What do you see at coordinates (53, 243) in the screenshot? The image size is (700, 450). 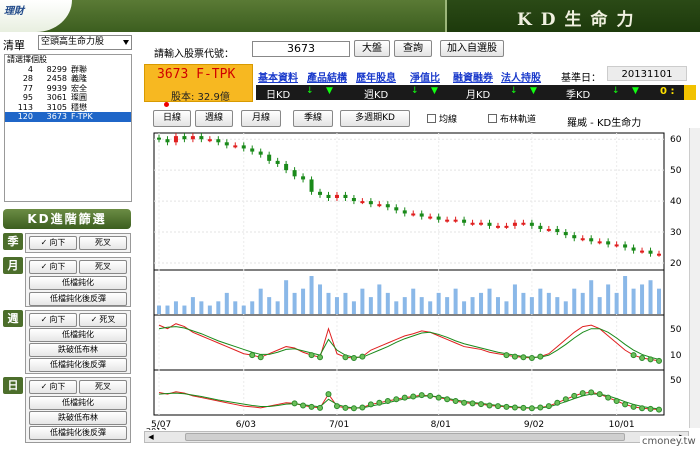 I see `season-down-button: ✓ 向下` at bounding box center [53, 243].